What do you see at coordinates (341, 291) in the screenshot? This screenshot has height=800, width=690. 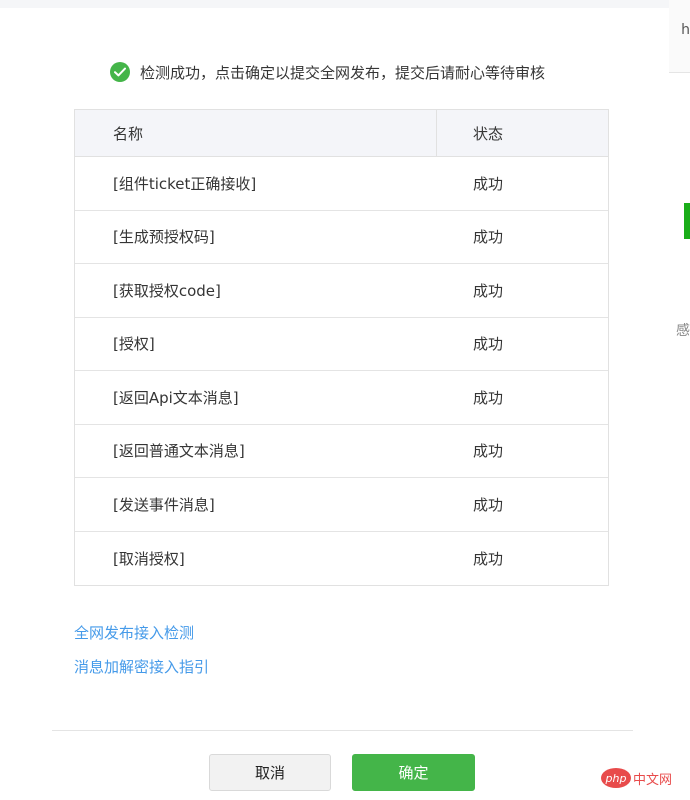 I see `table-row: [获取授权code] 成功` at bounding box center [341, 291].